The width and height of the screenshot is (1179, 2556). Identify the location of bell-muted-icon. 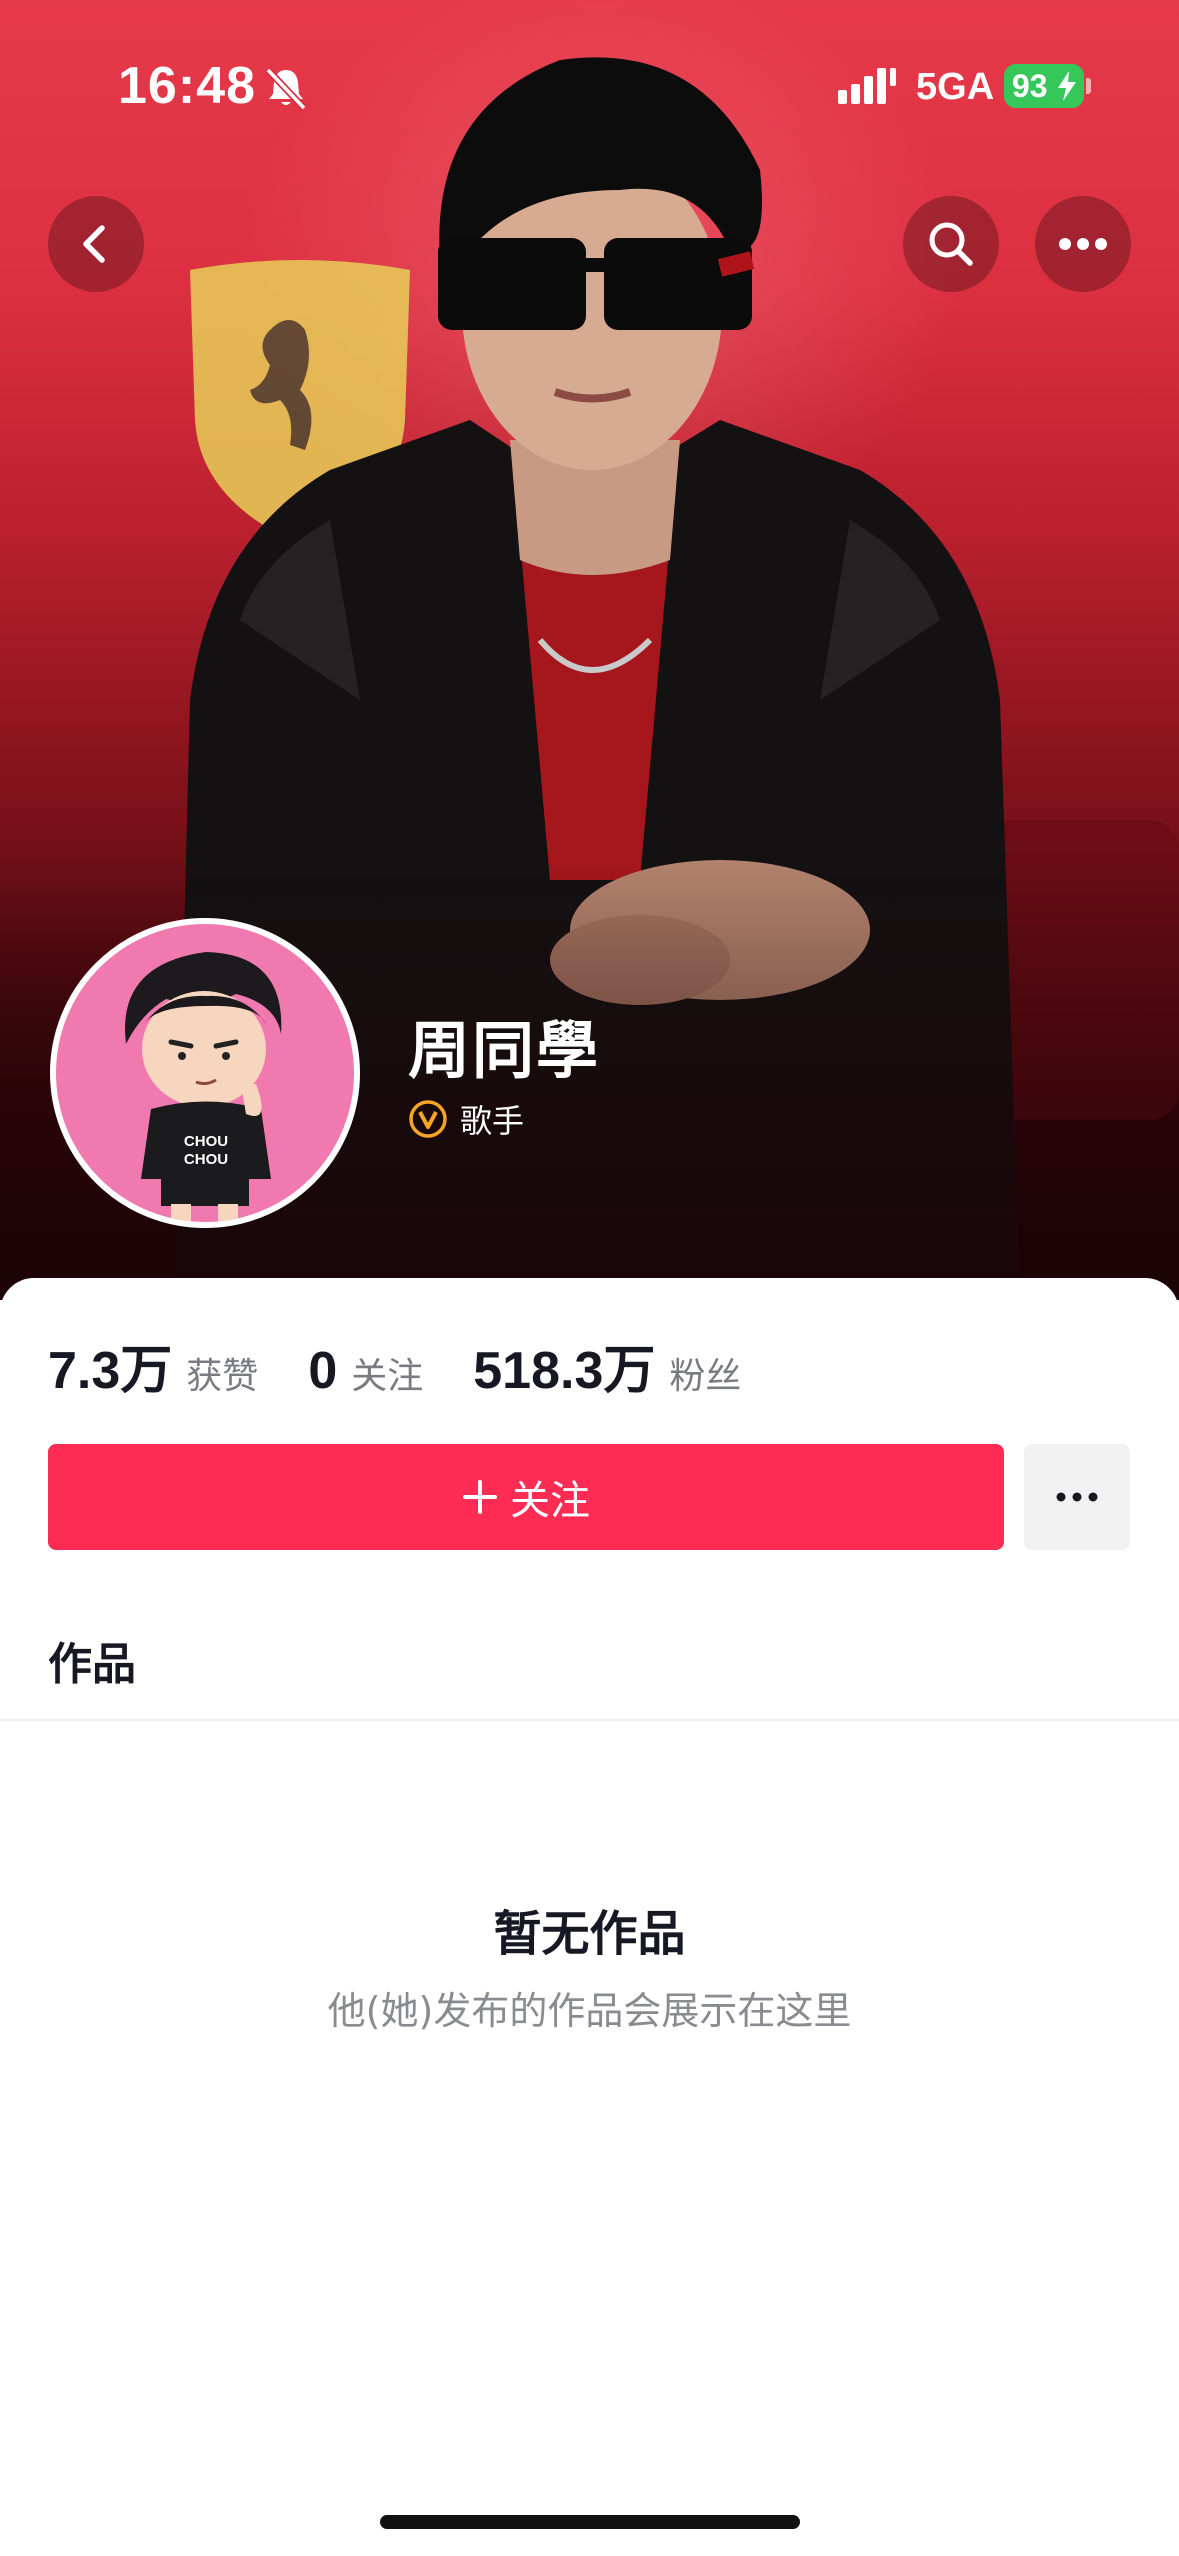
(286, 89).